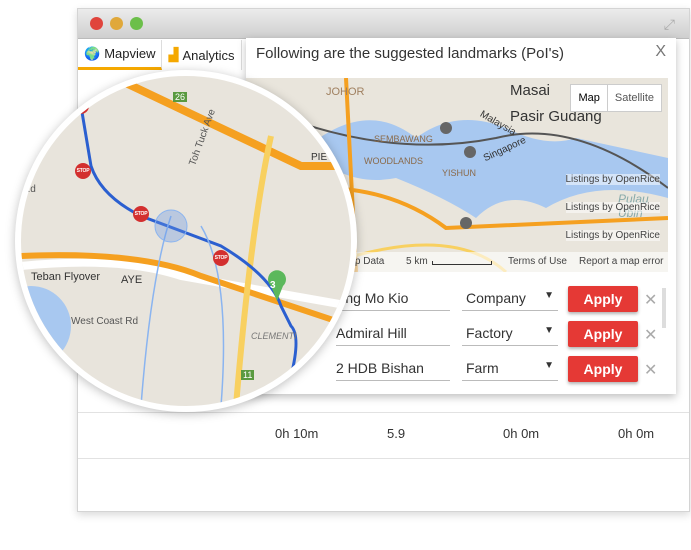 The height and width of the screenshot is (550, 691). What do you see at coordinates (96, 23) in the screenshot?
I see `close-window-button` at bounding box center [96, 23].